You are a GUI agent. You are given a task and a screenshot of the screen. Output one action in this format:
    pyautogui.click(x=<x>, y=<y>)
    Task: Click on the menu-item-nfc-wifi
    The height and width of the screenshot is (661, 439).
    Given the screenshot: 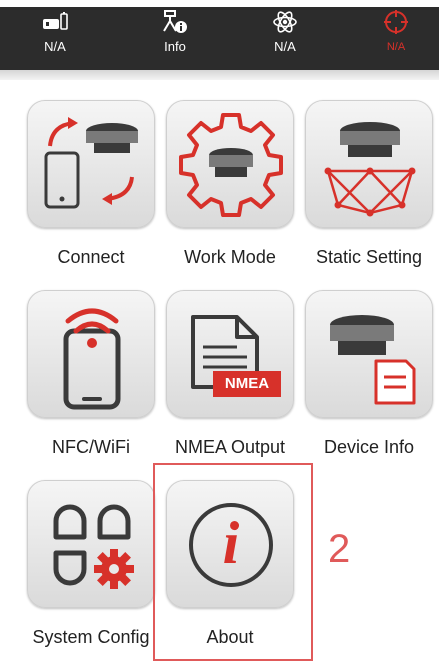 What is the action you would take?
    pyautogui.click(x=91, y=354)
    